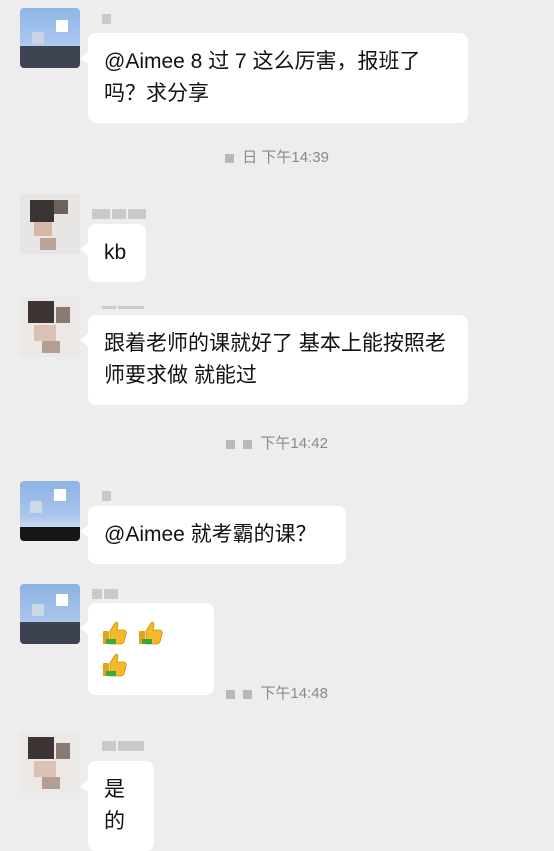 This screenshot has height=851, width=554. I want to click on message-text: @Aimee 就考霸的课？, so click(210, 534).